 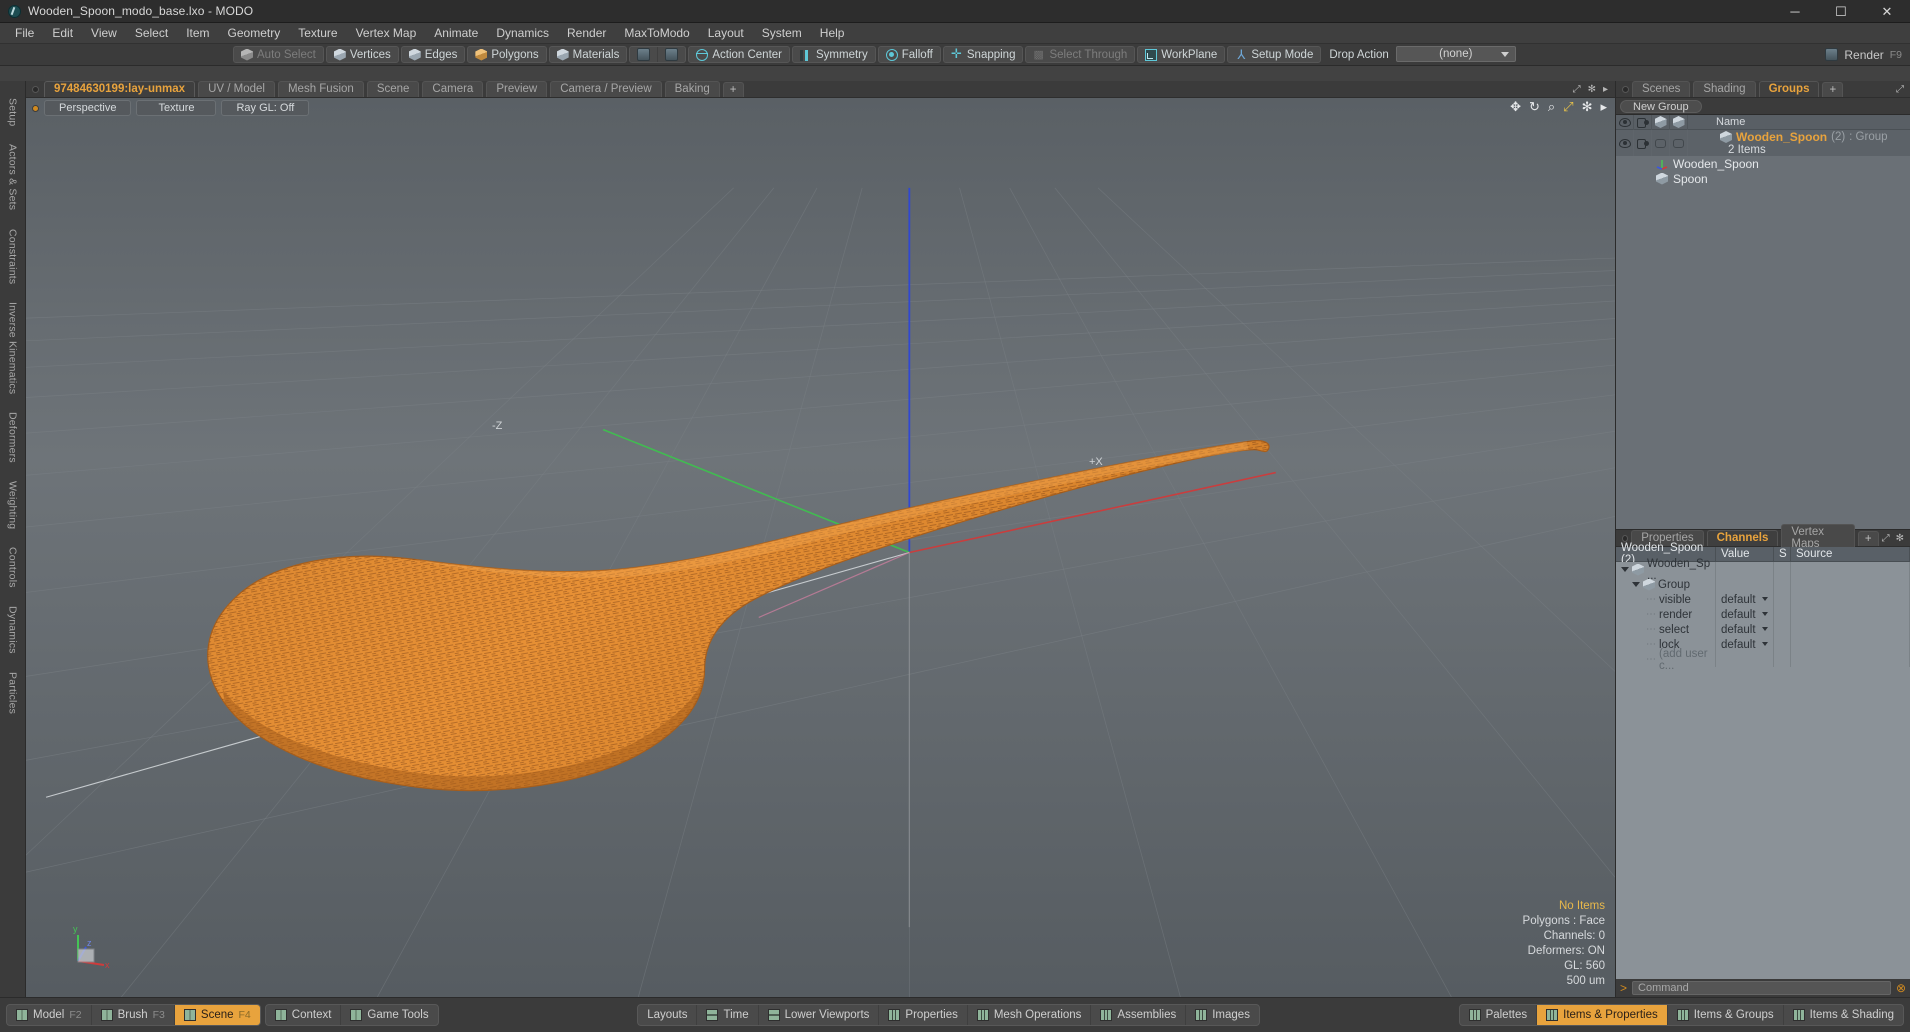 I want to click on raygl-button: Ray GL: Off, so click(x=265, y=108).